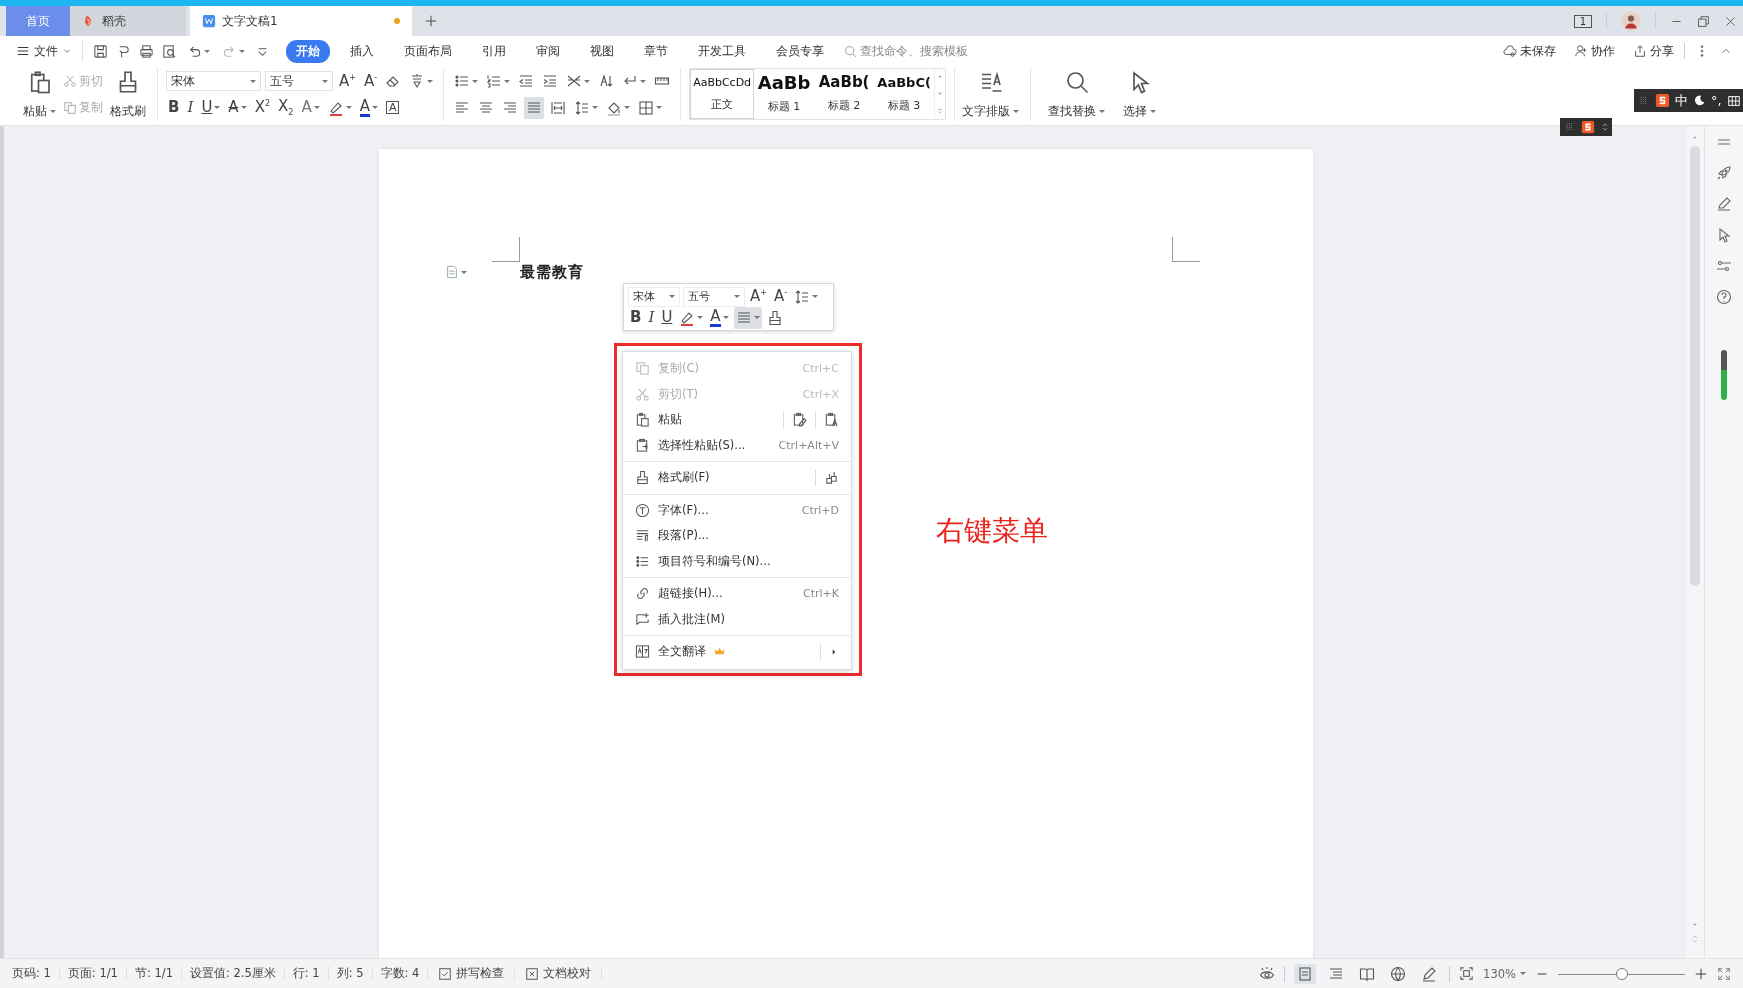 The image size is (1743, 988). What do you see at coordinates (286, 107) in the screenshot?
I see `subscript-button: X$_{2}$` at bounding box center [286, 107].